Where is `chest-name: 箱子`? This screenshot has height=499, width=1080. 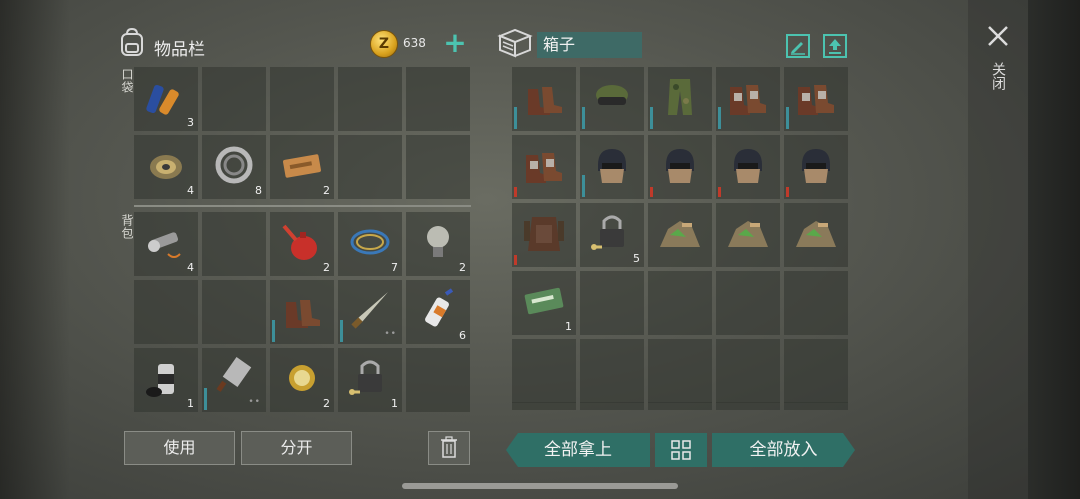 chest-name: 箱子 is located at coordinates (589, 45).